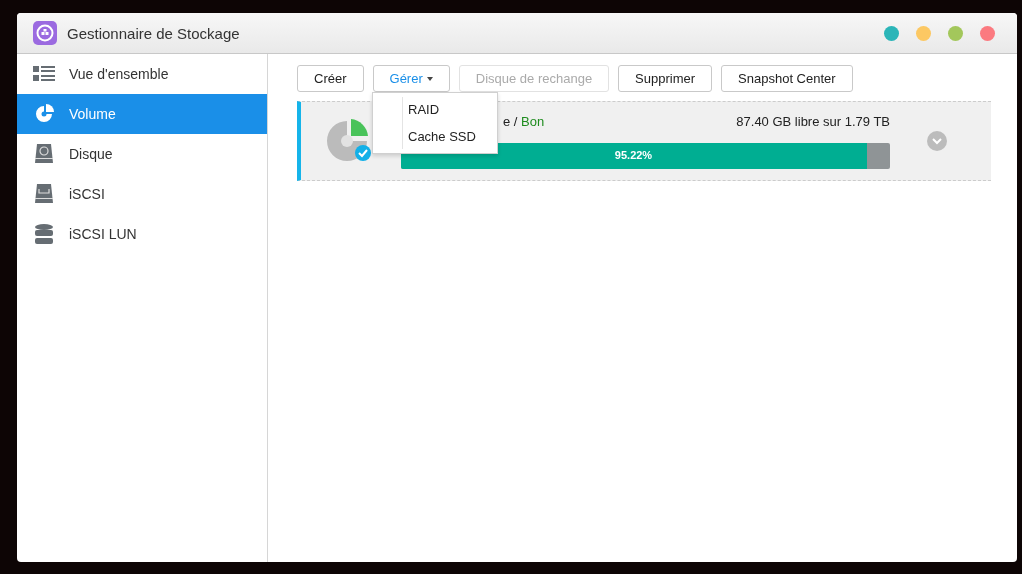 The width and height of the screenshot is (1022, 574). Describe the element at coordinates (411, 78) in the screenshot. I see `toolbar-button: Gérer` at that location.